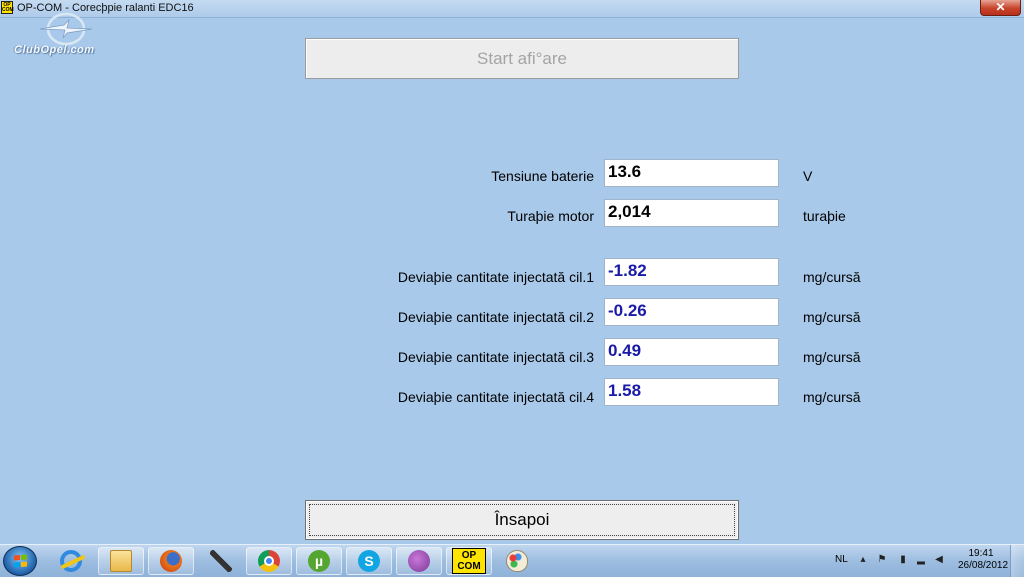 This screenshot has height=577, width=1024. What do you see at coordinates (832, 357) in the screenshot?
I see `cyl3-deviation-unit: mg/cursă` at bounding box center [832, 357].